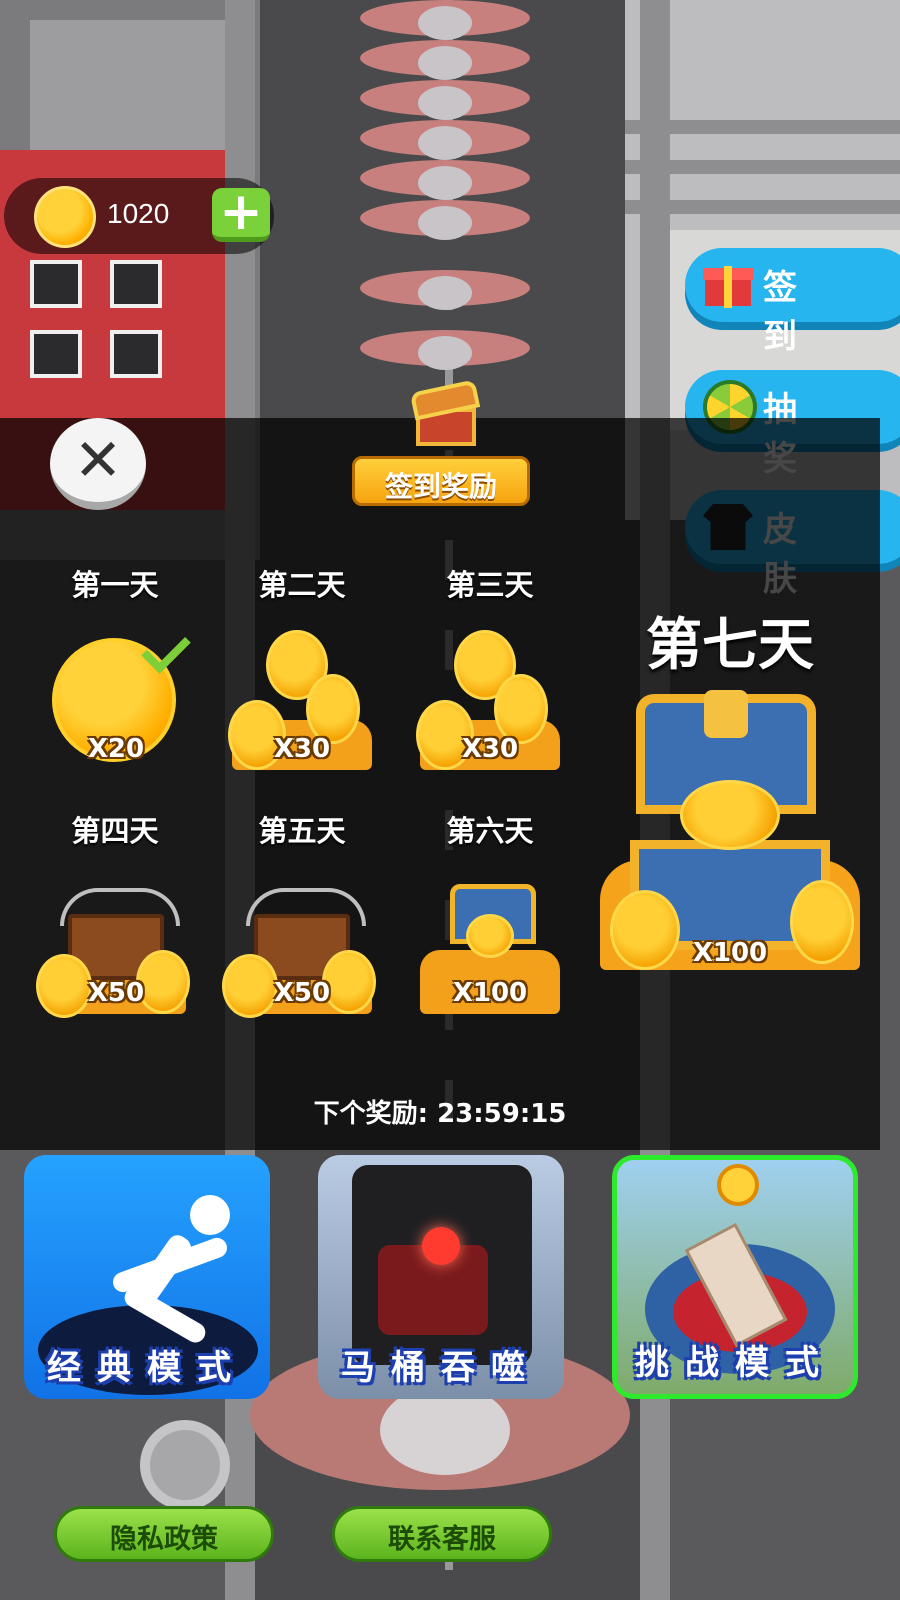 The width and height of the screenshot is (900, 1600). Describe the element at coordinates (98, 460) in the screenshot. I see `close-icon: ✕` at that location.